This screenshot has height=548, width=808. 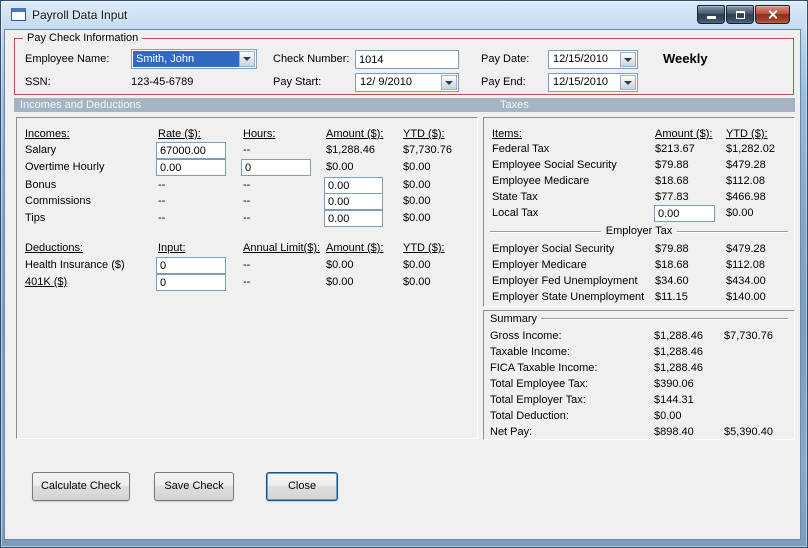 What do you see at coordinates (748, 336) in the screenshot?
I see `ytd-cell: $7,730.76` at bounding box center [748, 336].